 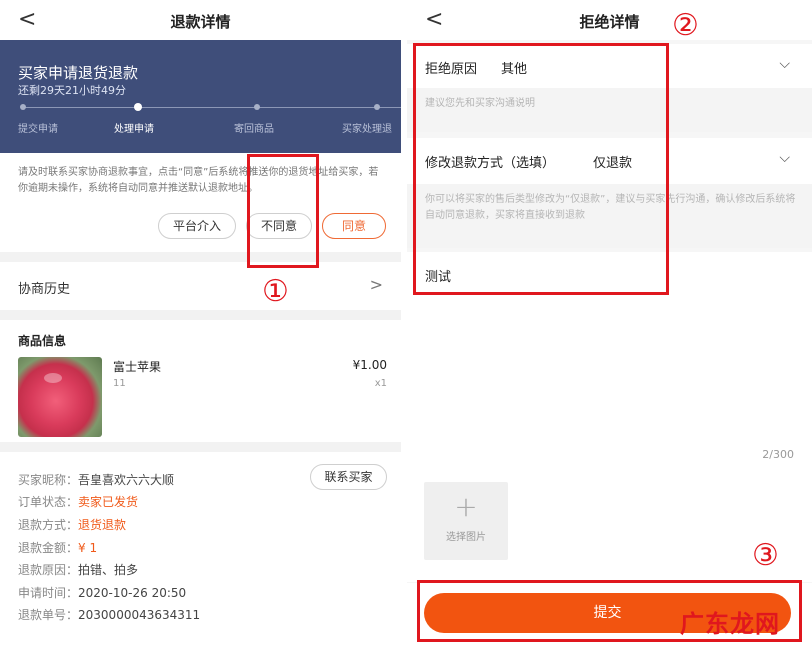 I want to click on nav-bar: < 拒绝详情, so click(x=609, y=20).